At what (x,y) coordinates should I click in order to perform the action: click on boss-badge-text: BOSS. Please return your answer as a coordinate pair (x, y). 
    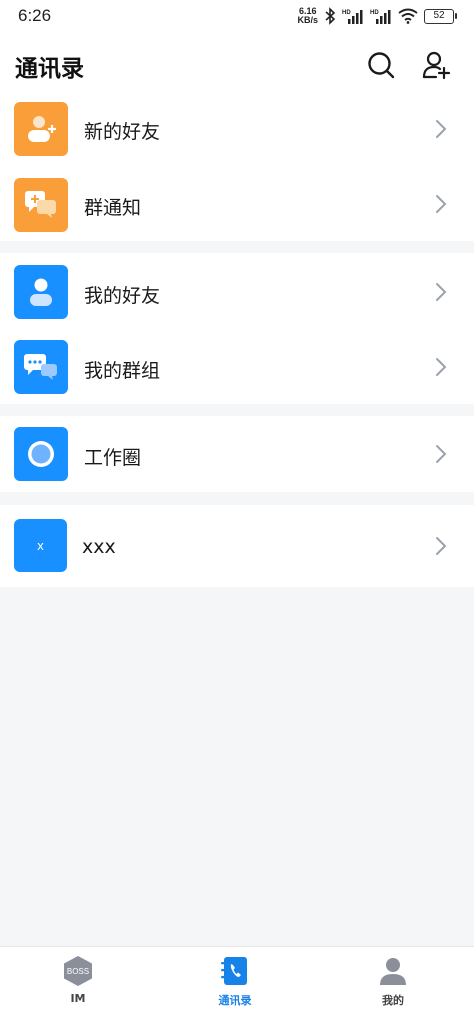
    Looking at the image, I should click on (78, 971).